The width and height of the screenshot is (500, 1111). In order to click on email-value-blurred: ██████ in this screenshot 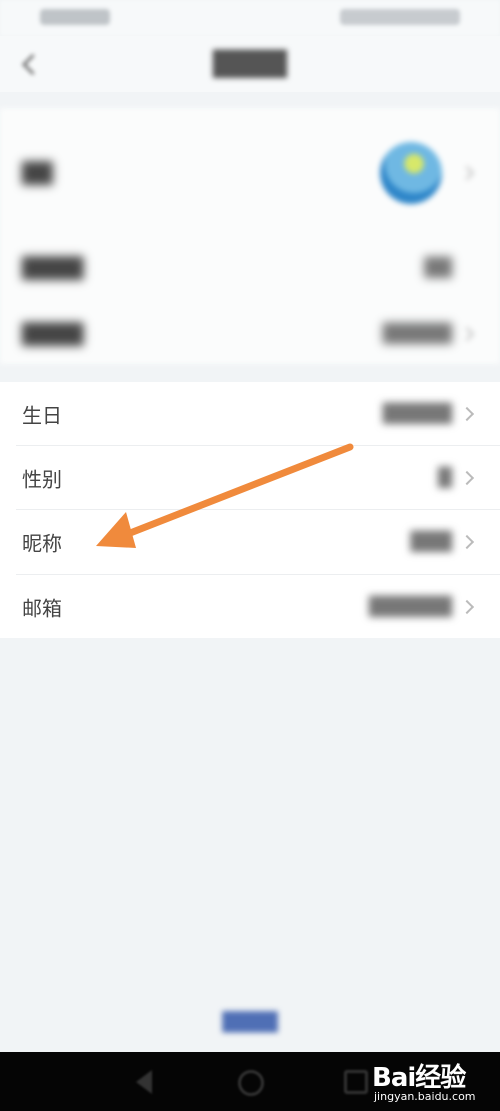, I will do `click(410, 607)`.